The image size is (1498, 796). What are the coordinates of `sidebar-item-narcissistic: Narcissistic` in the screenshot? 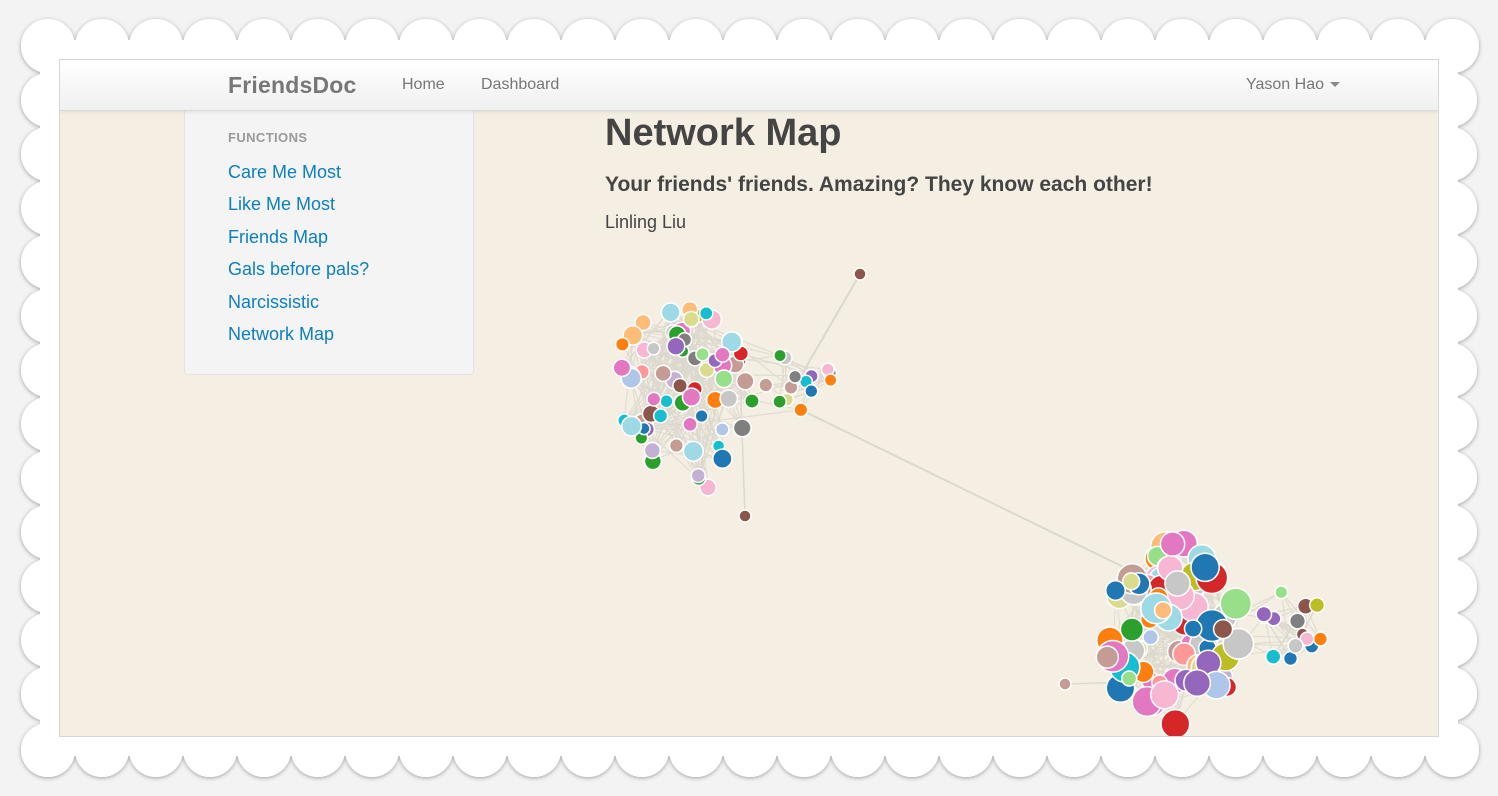 It's located at (273, 302).